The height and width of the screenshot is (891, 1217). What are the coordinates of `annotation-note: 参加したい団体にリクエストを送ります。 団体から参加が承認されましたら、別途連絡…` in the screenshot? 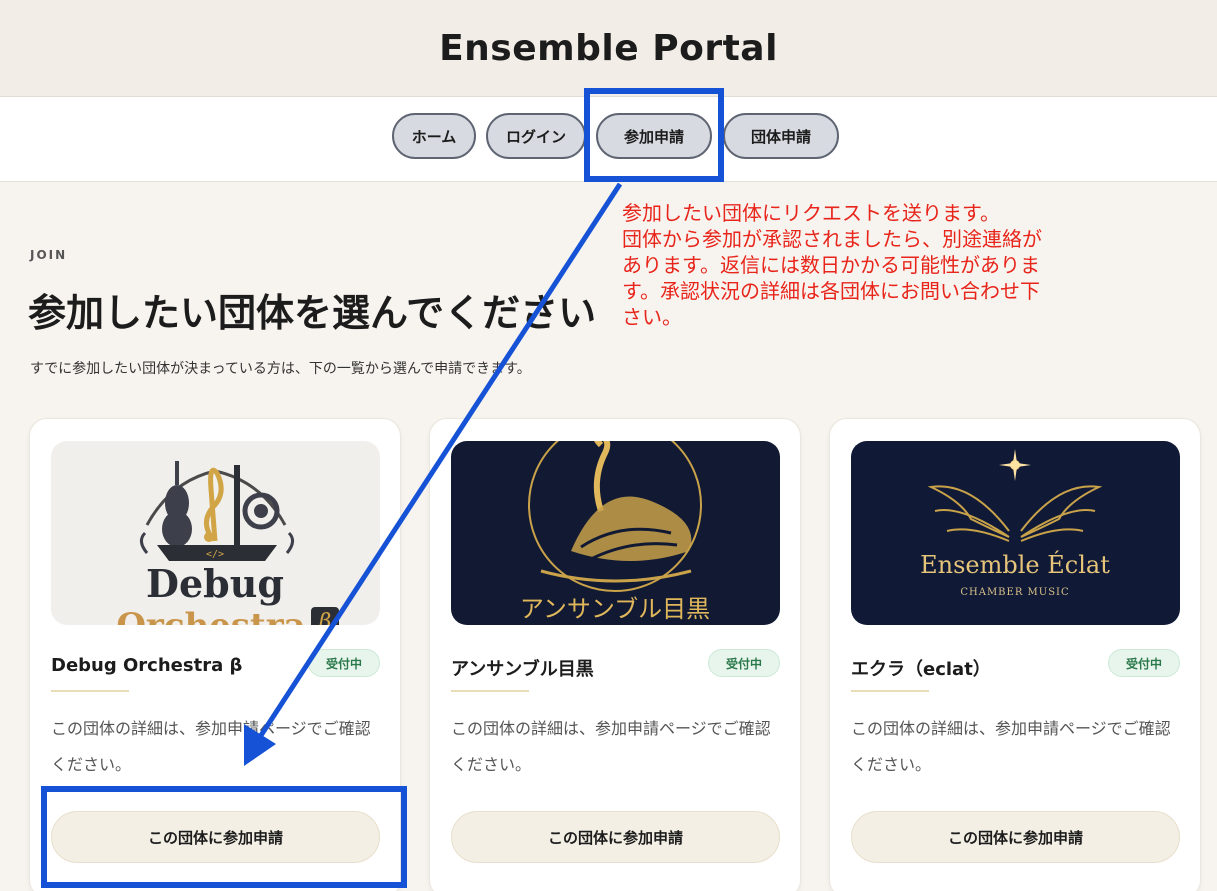 It's located at (902, 265).